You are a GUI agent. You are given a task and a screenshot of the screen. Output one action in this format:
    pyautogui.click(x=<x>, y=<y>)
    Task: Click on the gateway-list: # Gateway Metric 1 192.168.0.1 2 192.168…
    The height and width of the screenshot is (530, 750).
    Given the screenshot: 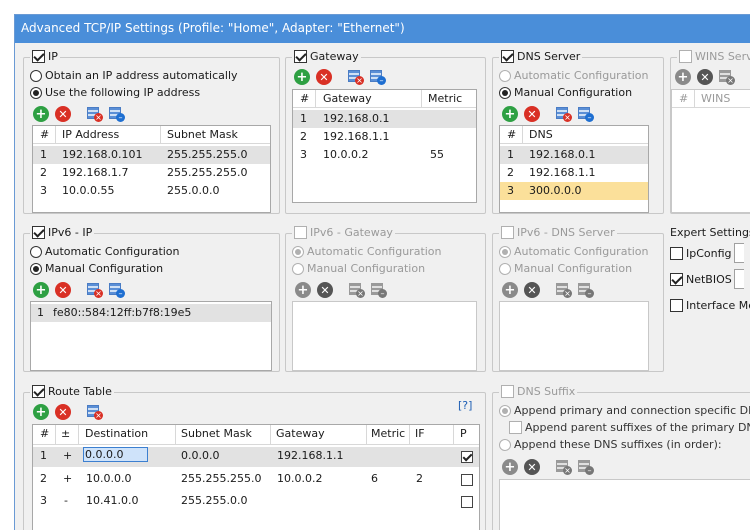 What is the action you would take?
    pyautogui.click(x=384, y=146)
    